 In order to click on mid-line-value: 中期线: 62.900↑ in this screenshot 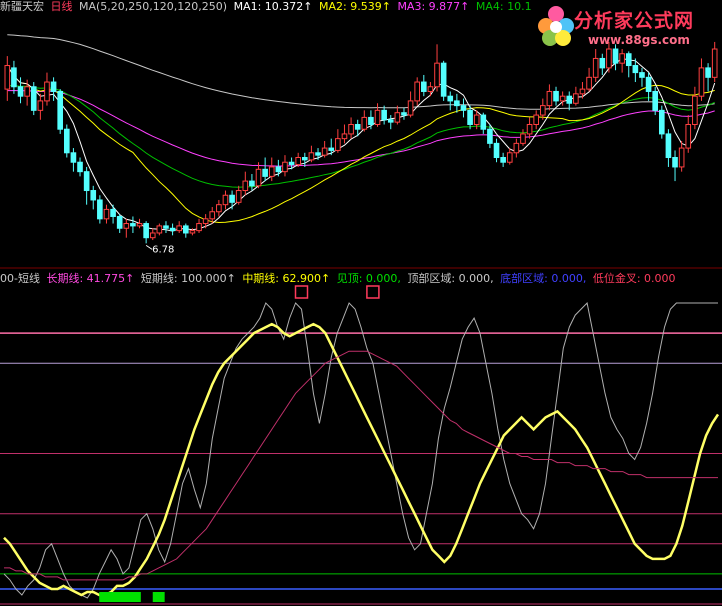, I will do `click(286, 278)`.